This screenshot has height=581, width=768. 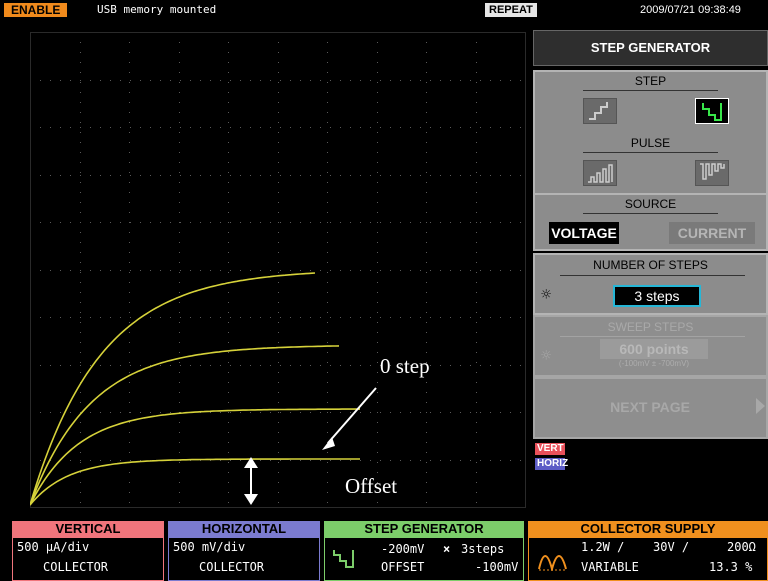 I want to click on current-button: CURRENT, so click(x=712, y=233).